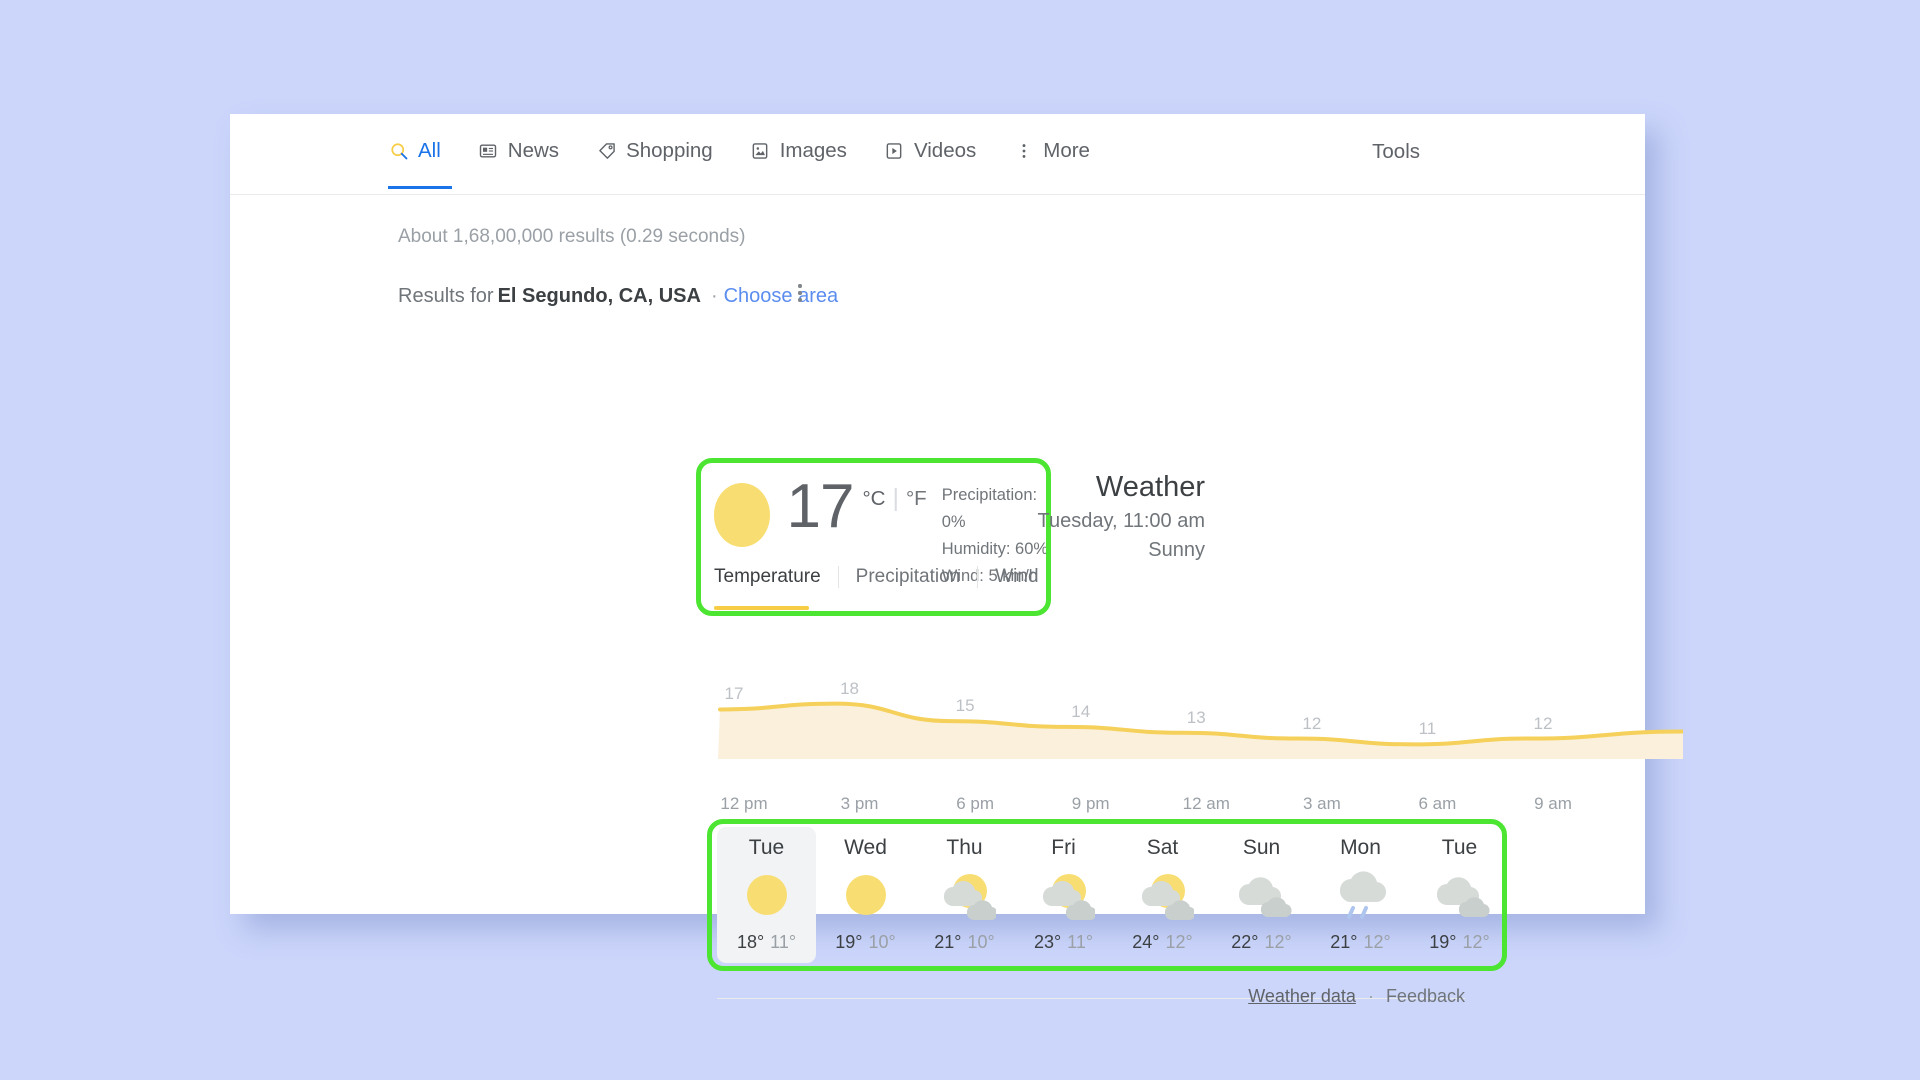  Describe the element at coordinates (1459, 942) in the screenshot. I see `forecast-day-temps: 19° 12°` at that location.